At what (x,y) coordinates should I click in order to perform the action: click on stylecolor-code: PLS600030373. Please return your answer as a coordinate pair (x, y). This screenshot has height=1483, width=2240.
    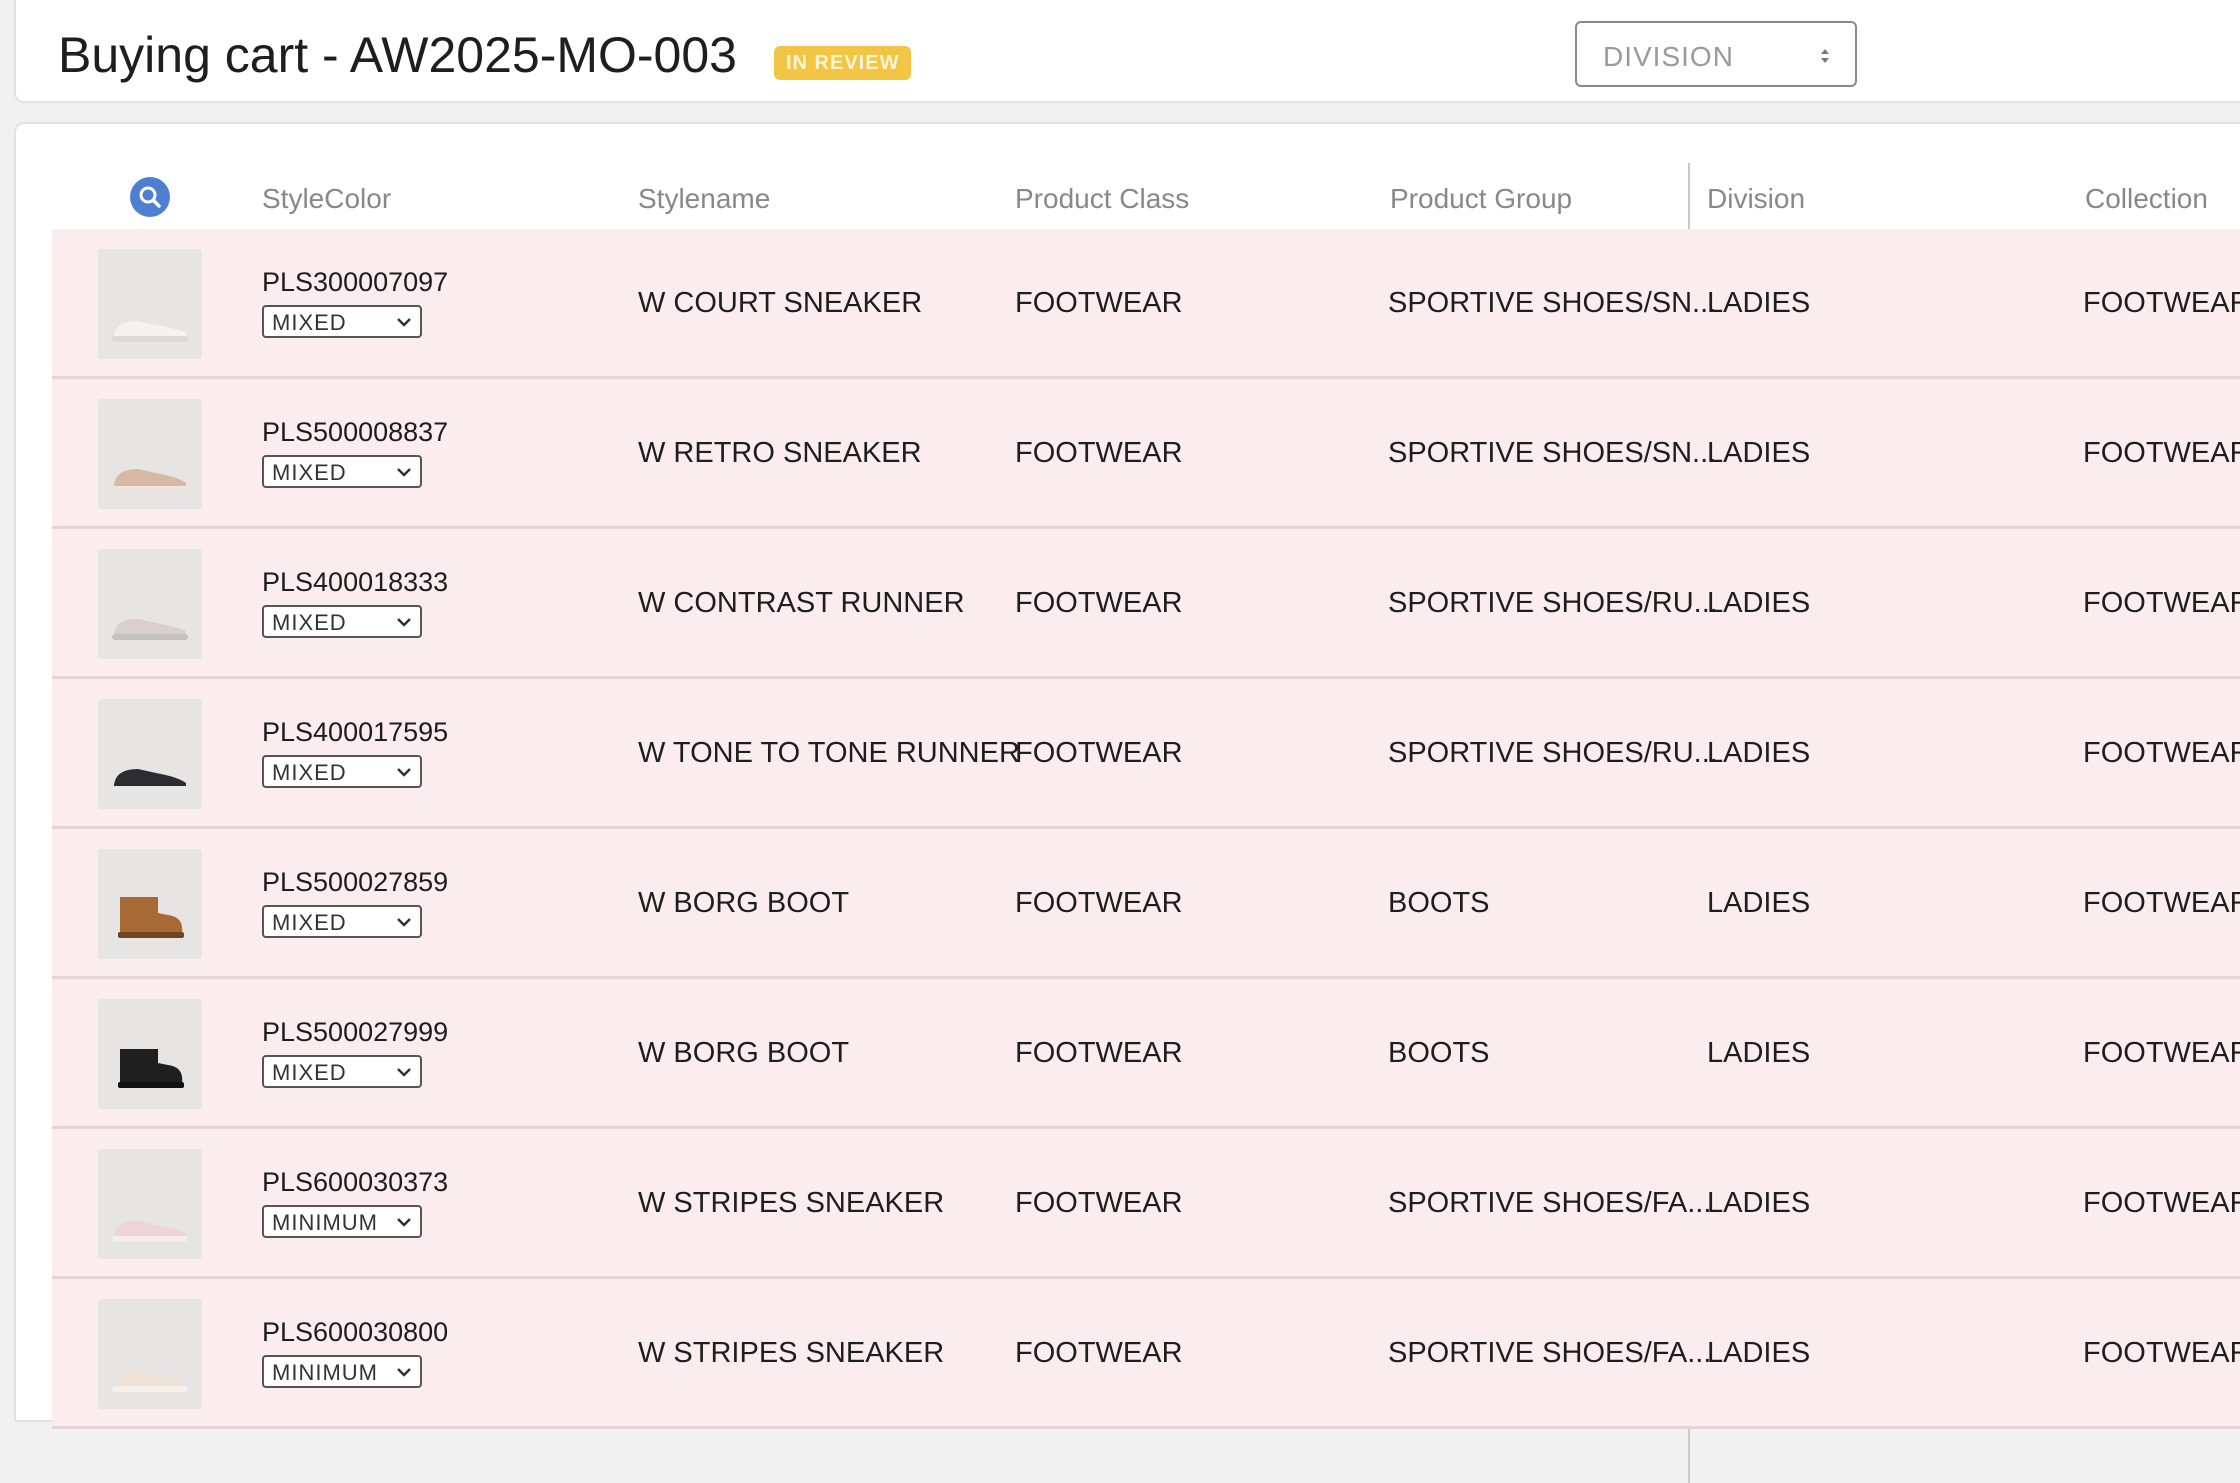
    Looking at the image, I should click on (355, 1182).